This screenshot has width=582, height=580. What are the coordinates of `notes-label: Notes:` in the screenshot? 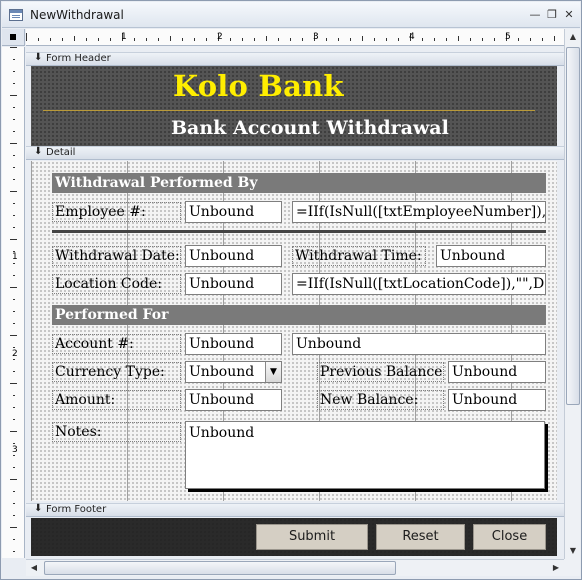 It's located at (116, 432).